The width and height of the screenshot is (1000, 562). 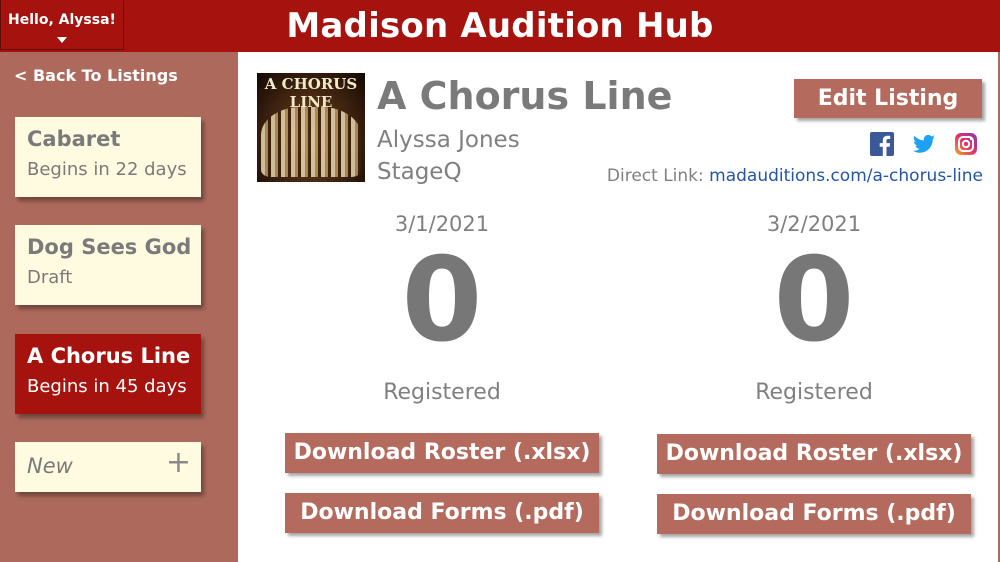 What do you see at coordinates (178, 462) in the screenshot?
I see `plus-icon: +` at bounding box center [178, 462].